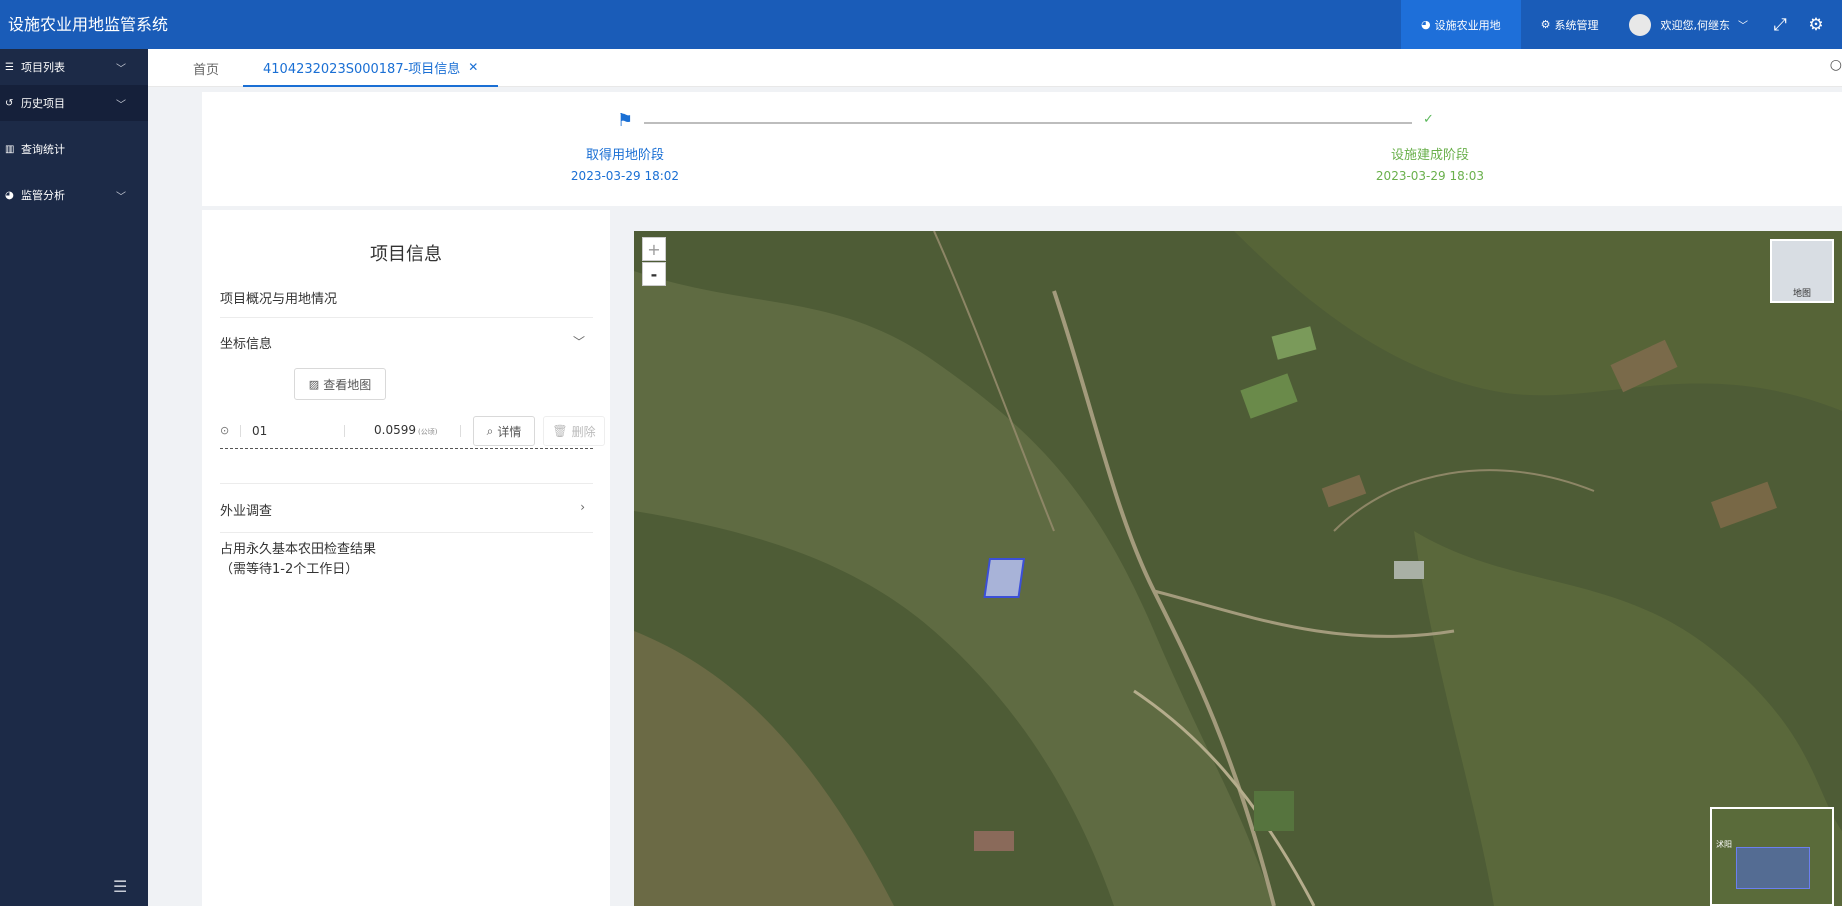 Image resolution: width=1842 pixels, height=906 pixels. Describe the element at coordinates (560, 431) in the screenshot. I see `trash-icon: 🗑` at that location.